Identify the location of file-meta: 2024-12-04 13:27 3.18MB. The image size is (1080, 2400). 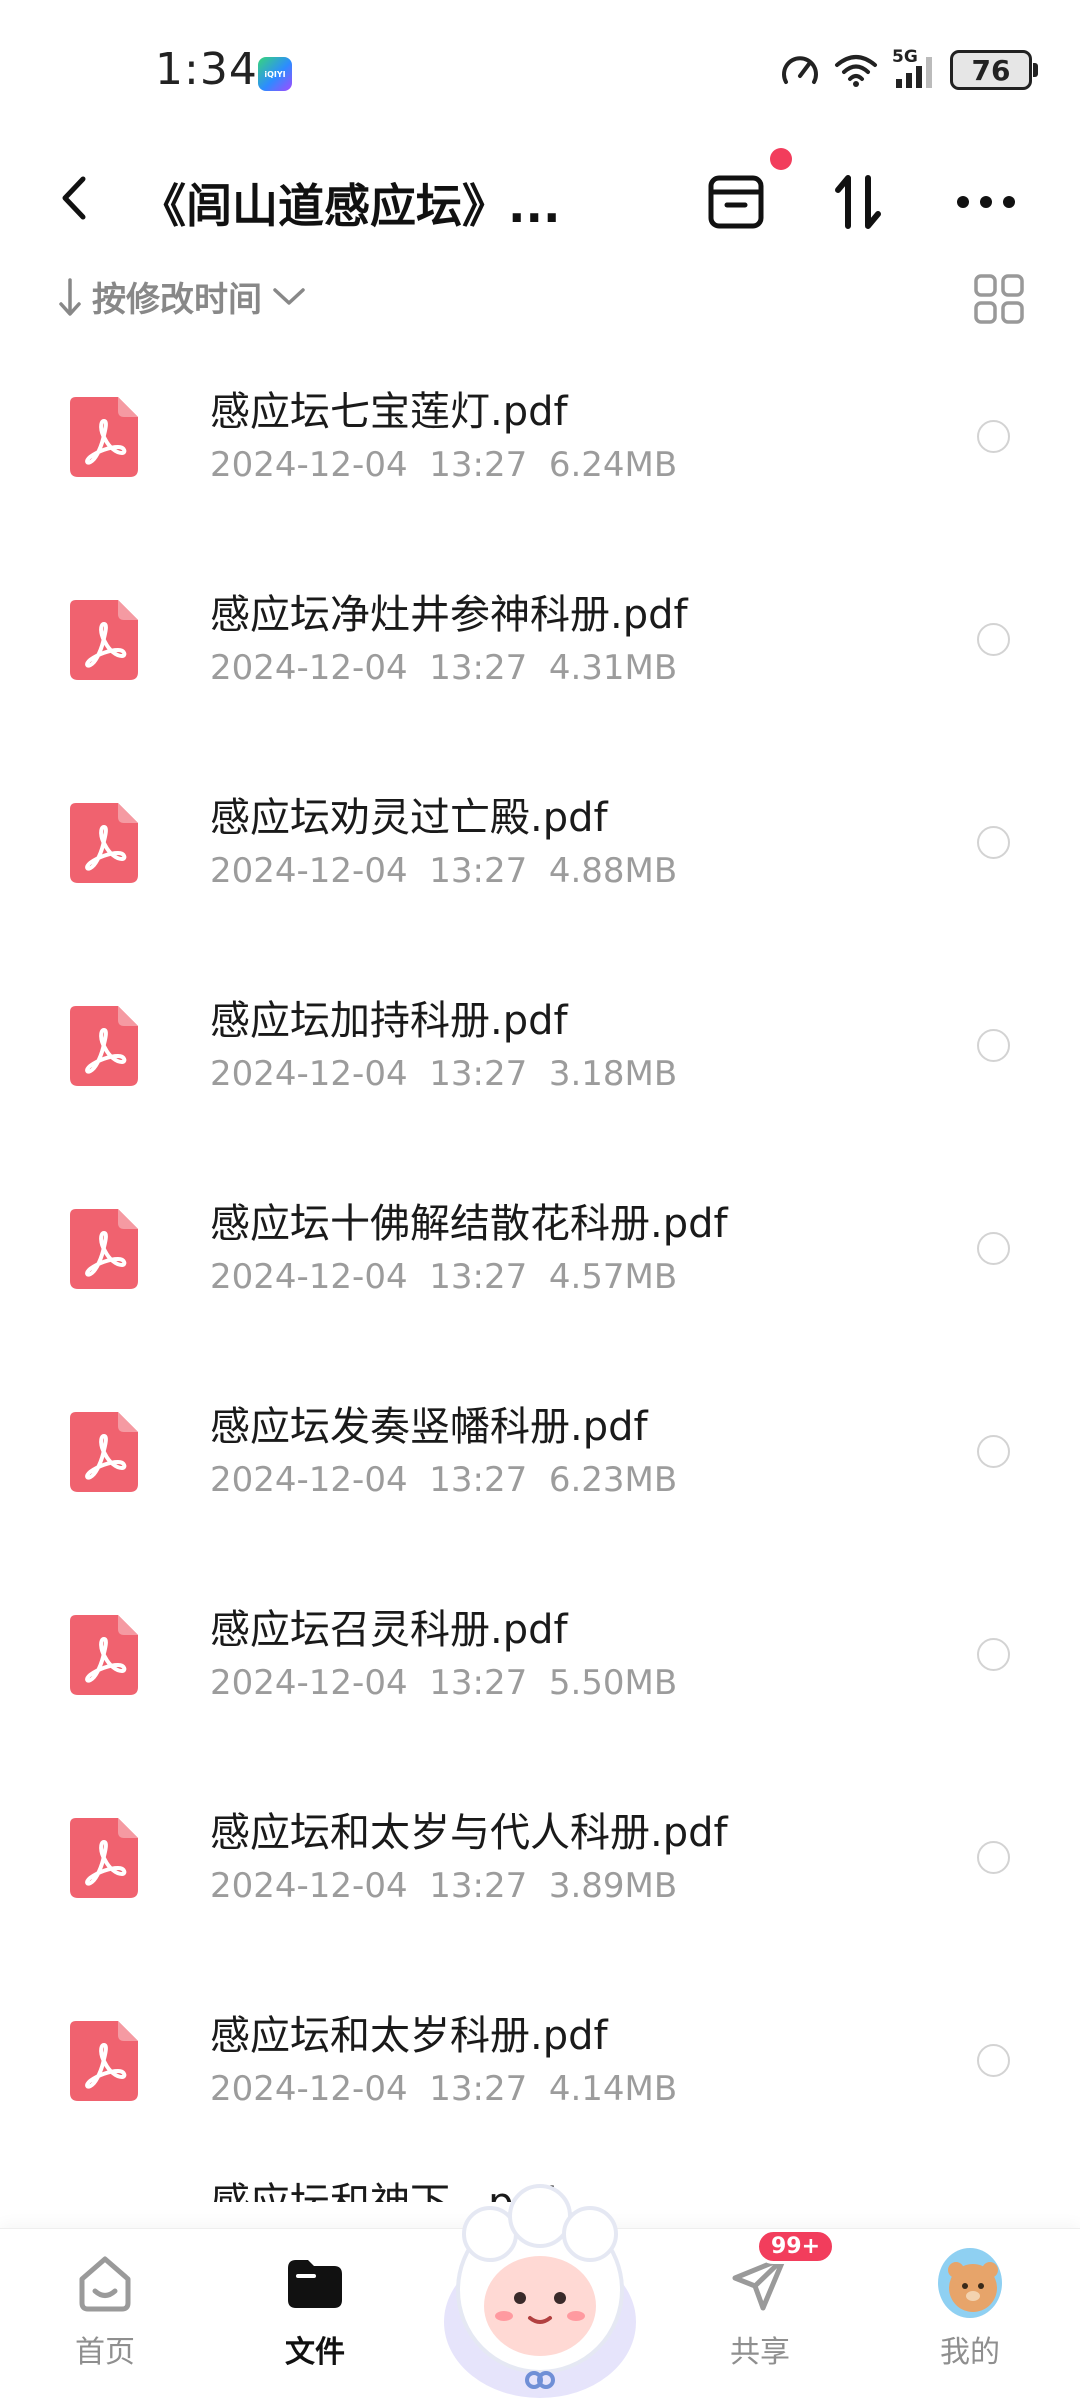
(443, 1074).